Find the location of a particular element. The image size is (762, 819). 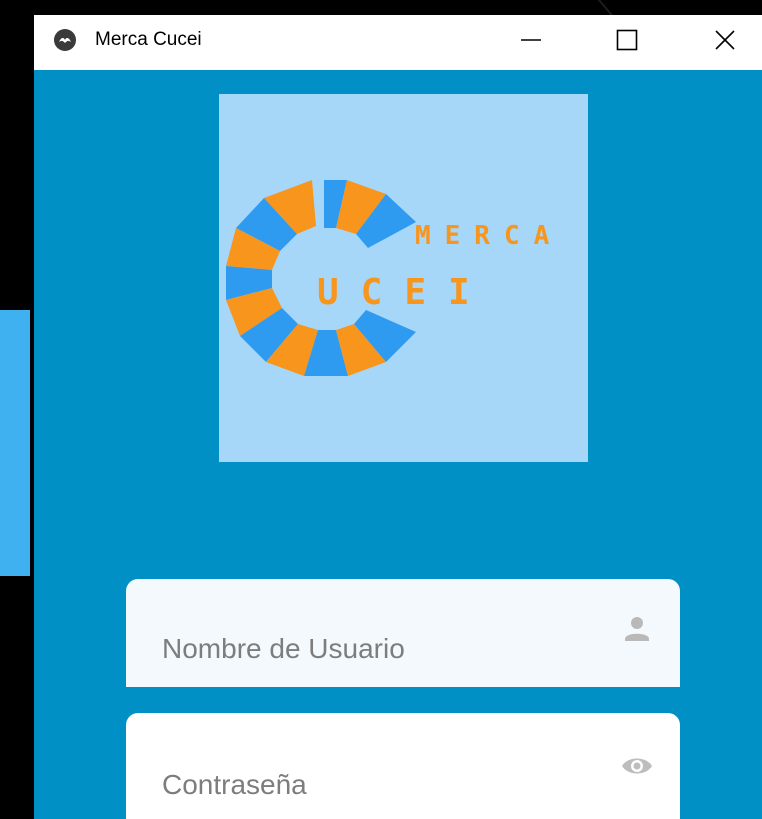

minimize-button is located at coordinates (531, 40).